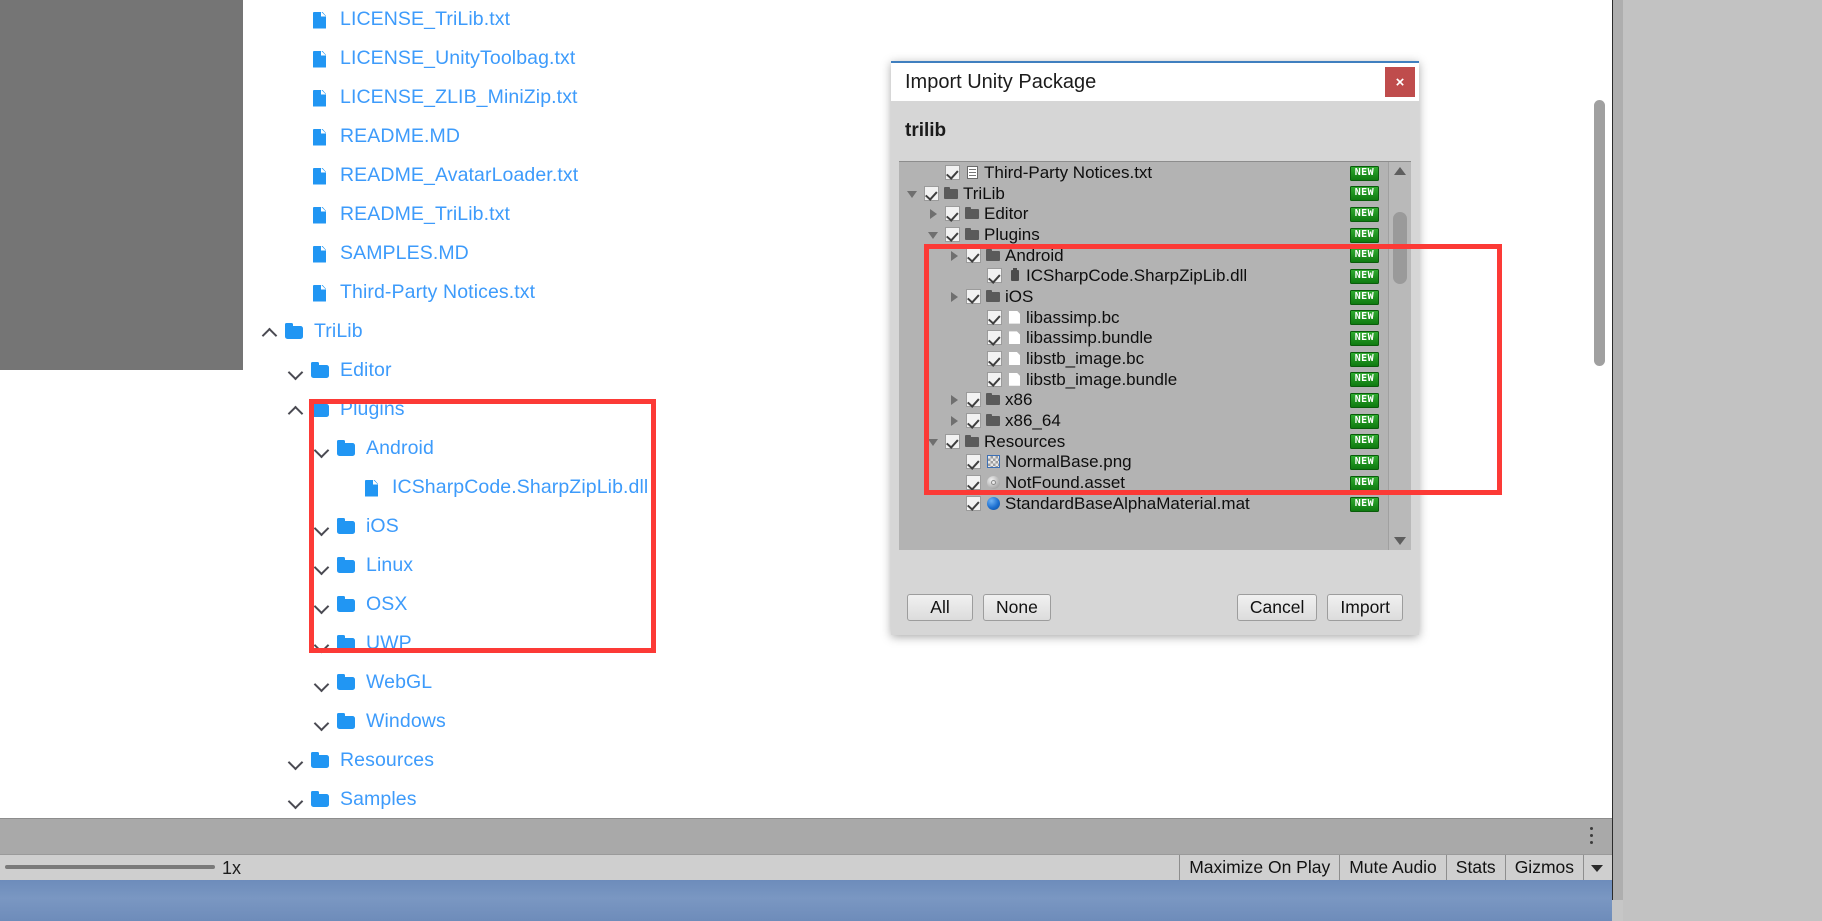  What do you see at coordinates (110, 867) in the screenshot?
I see `zoom-slider` at bounding box center [110, 867].